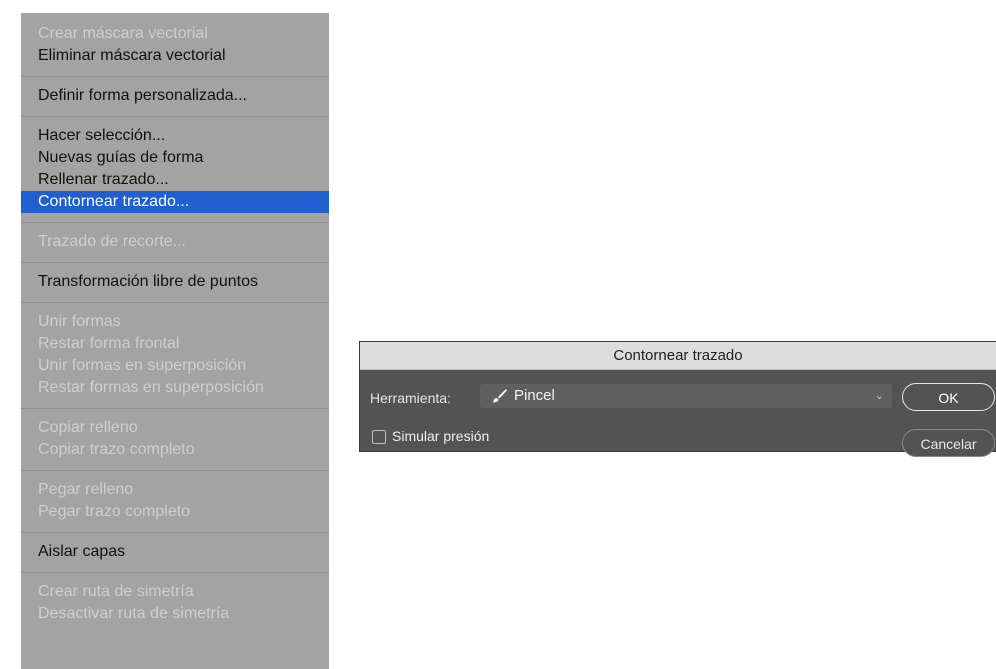 The width and height of the screenshot is (996, 669). Describe the element at coordinates (114, 511) in the screenshot. I see `menu-item: Pegar trazo completo` at that location.